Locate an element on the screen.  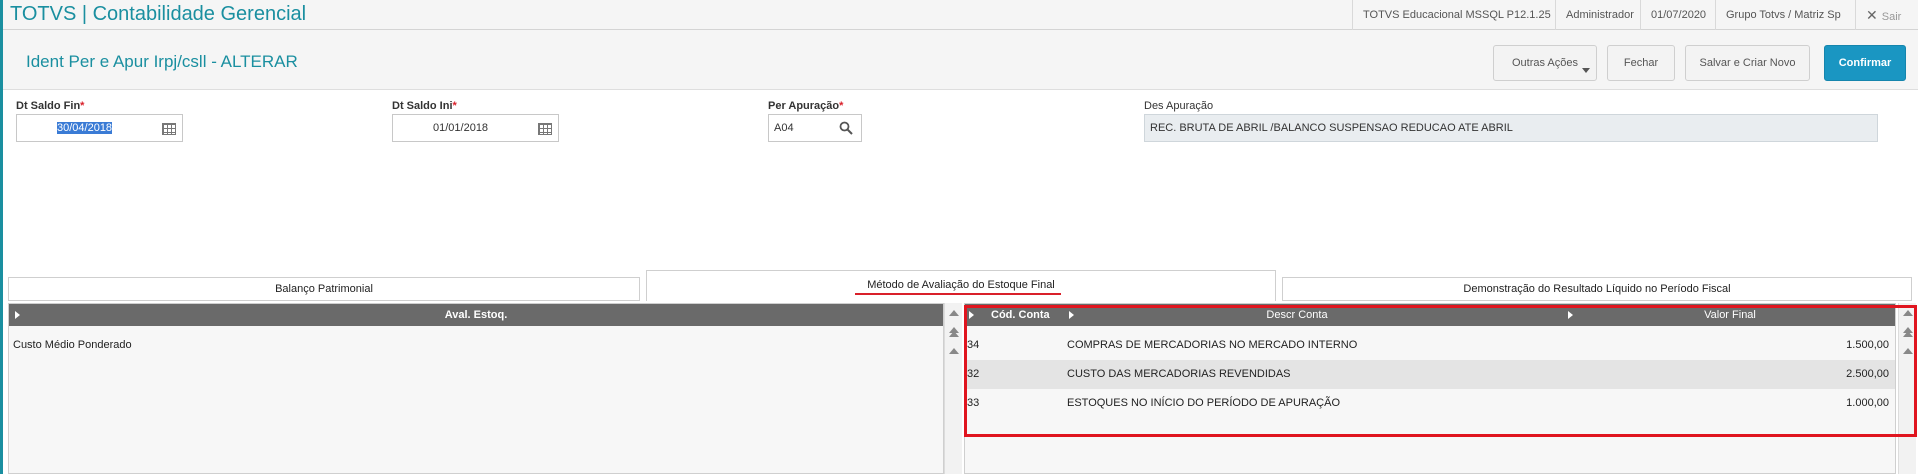
environment-label: TOTVS Educacional MSSQL P12.1.25 is located at coordinates (1456, 15).